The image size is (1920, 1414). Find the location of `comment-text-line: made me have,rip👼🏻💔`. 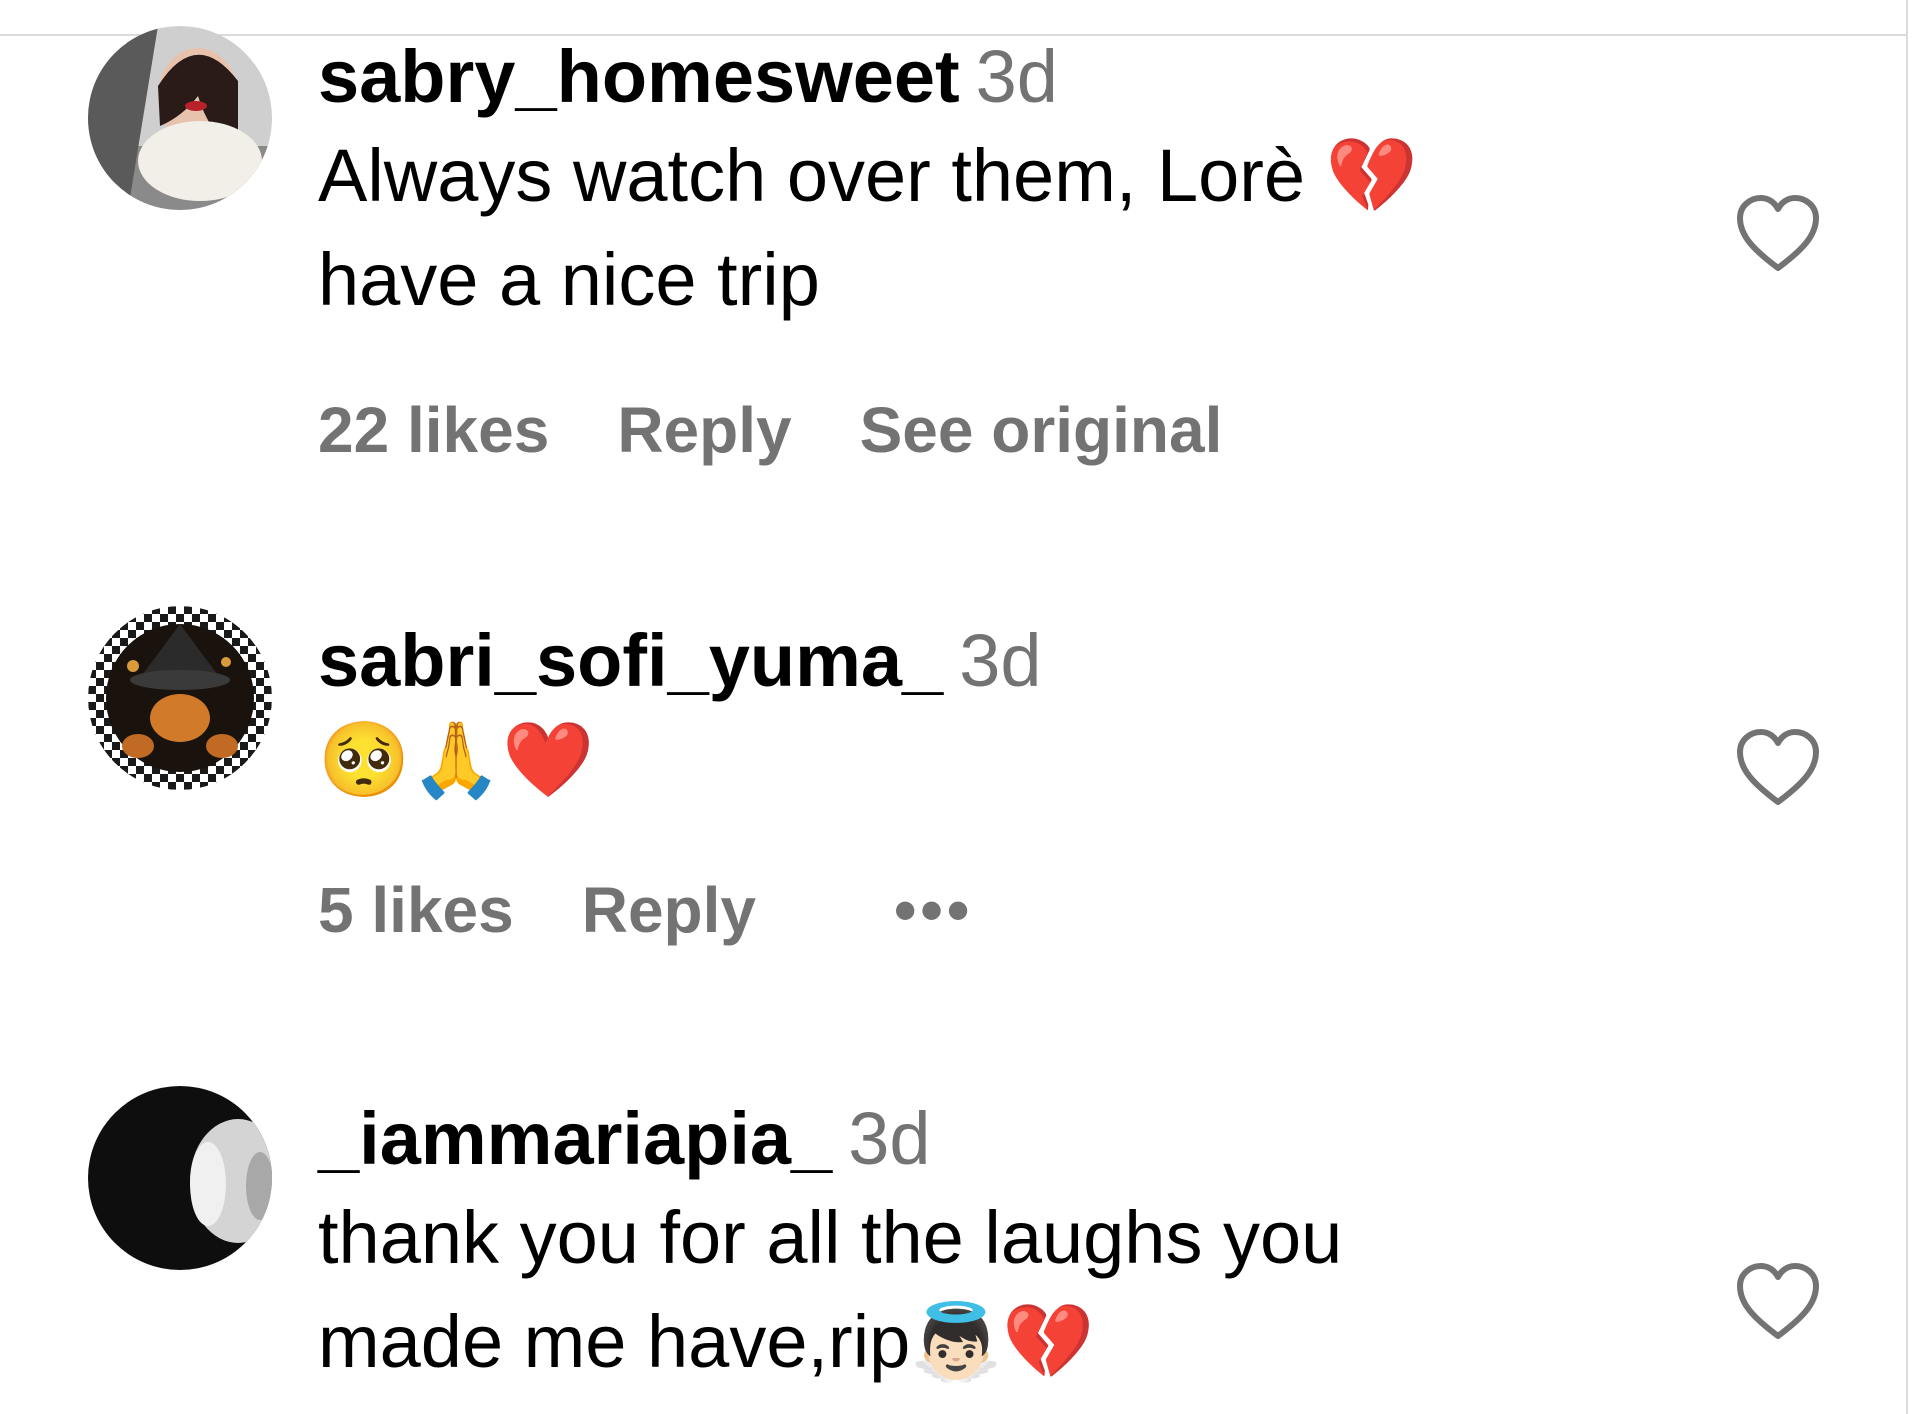

comment-text-line: made me have,rip👼🏻💔 is located at coordinates (706, 1341).